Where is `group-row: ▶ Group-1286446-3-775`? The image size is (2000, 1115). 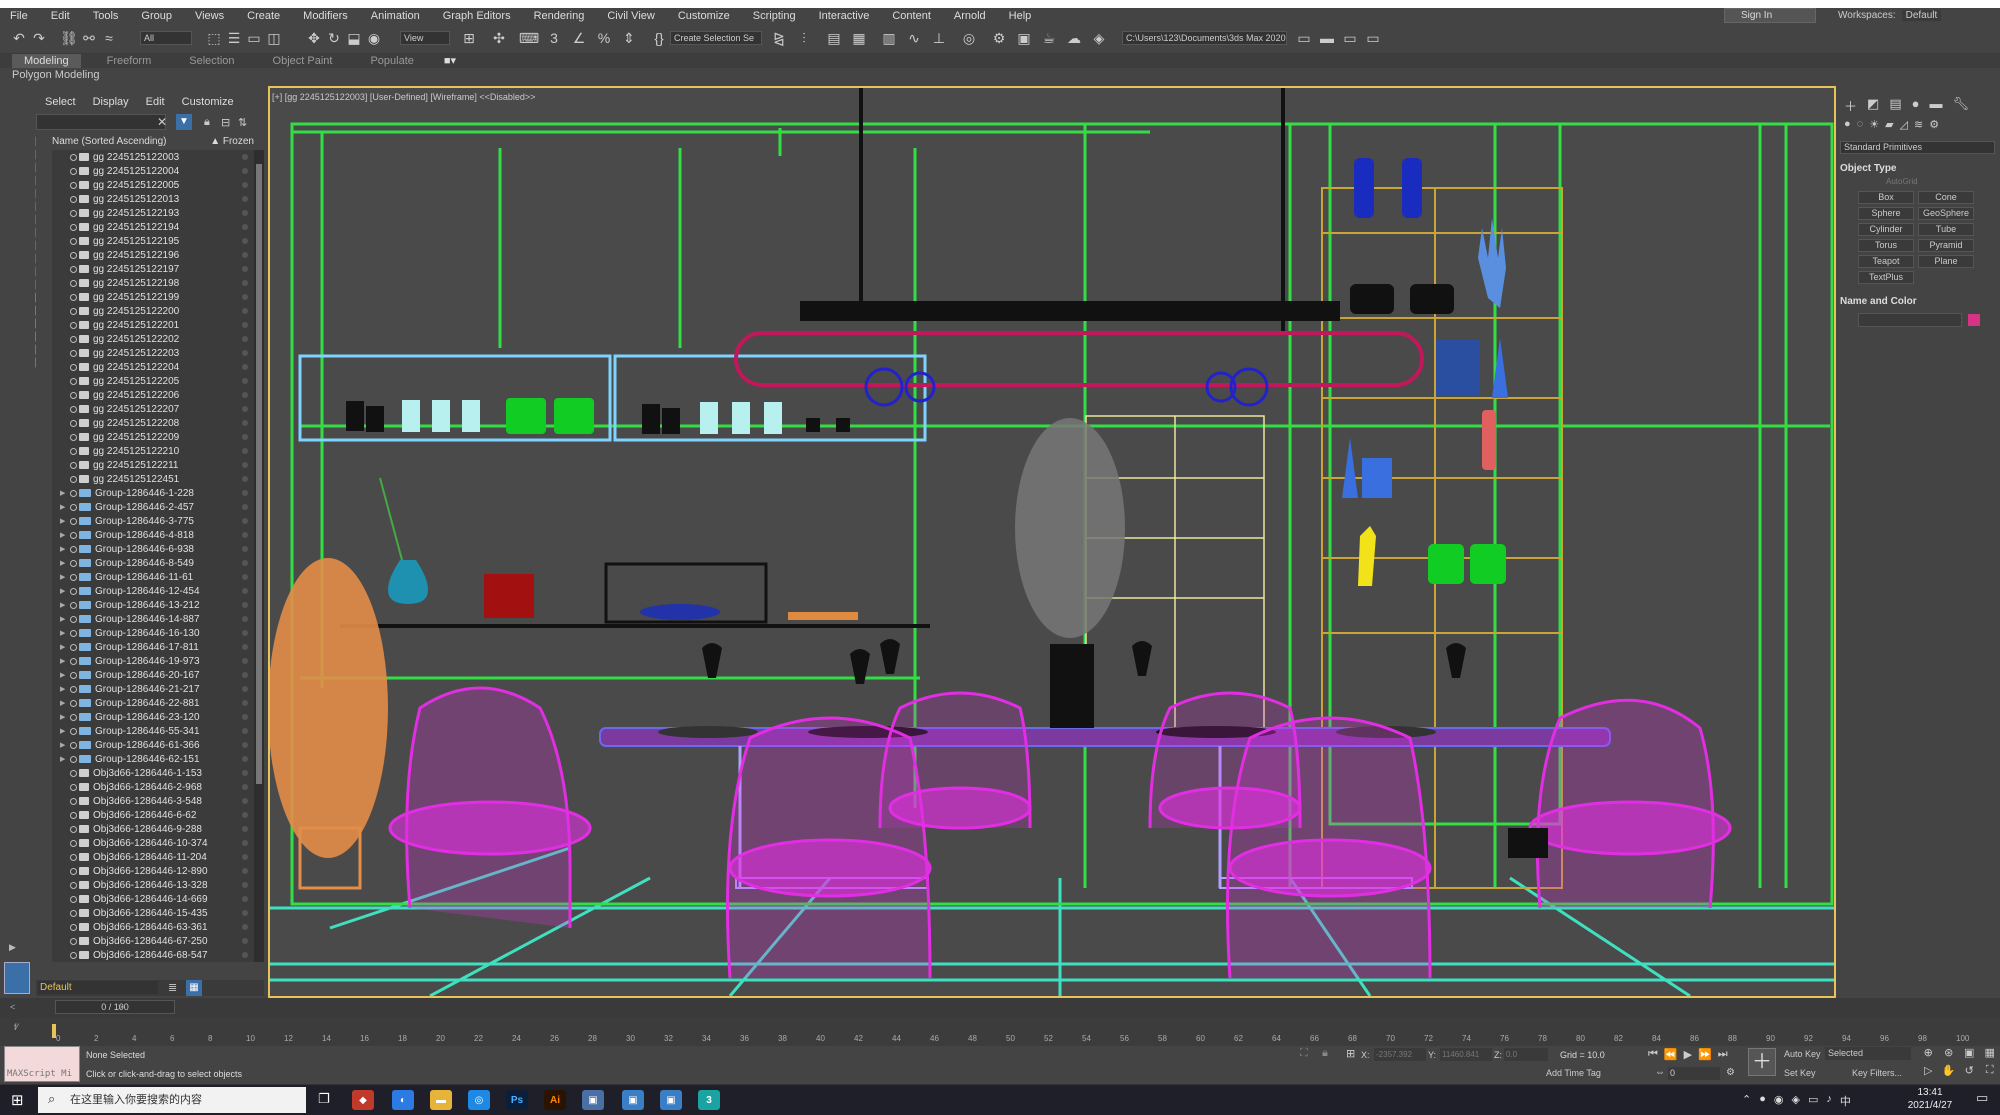 group-row: ▶ Group-1286446-3-775 is located at coordinates (153, 521).